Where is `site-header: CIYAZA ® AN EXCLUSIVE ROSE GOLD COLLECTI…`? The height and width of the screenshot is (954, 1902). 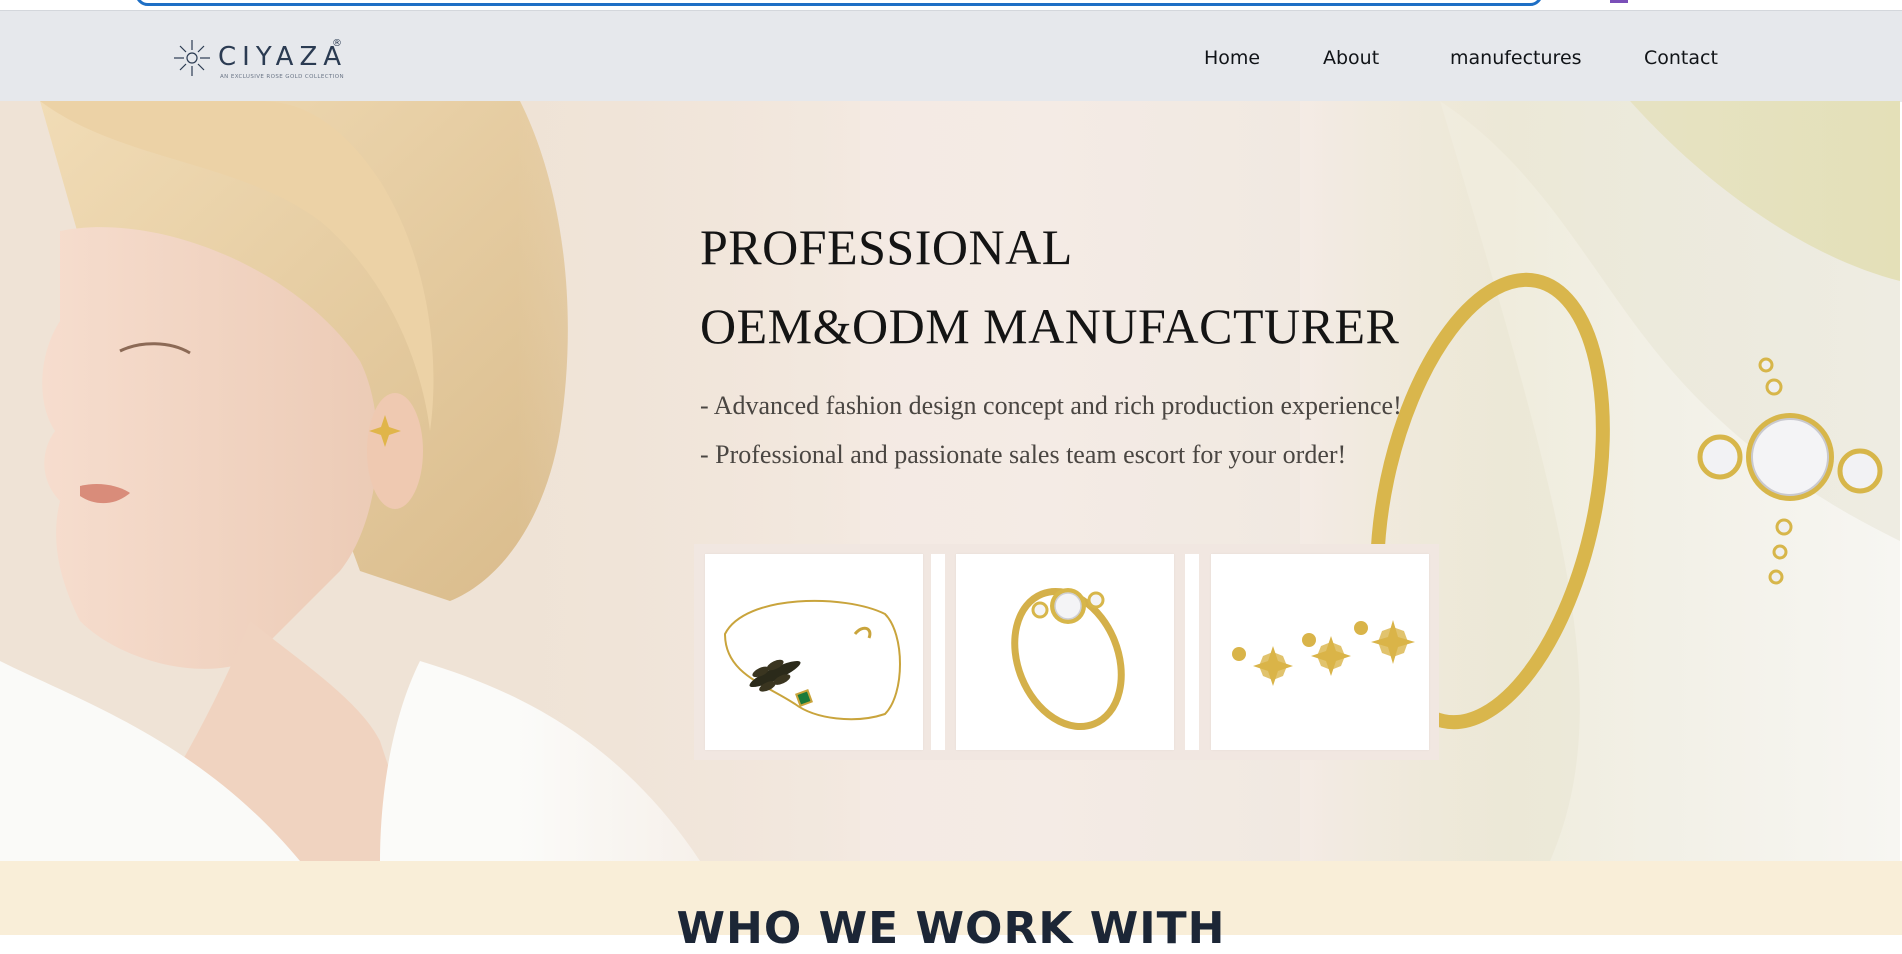
site-header: CIYAZA ® AN EXCLUSIVE ROSE GOLD COLLECTI… is located at coordinates (951, 56).